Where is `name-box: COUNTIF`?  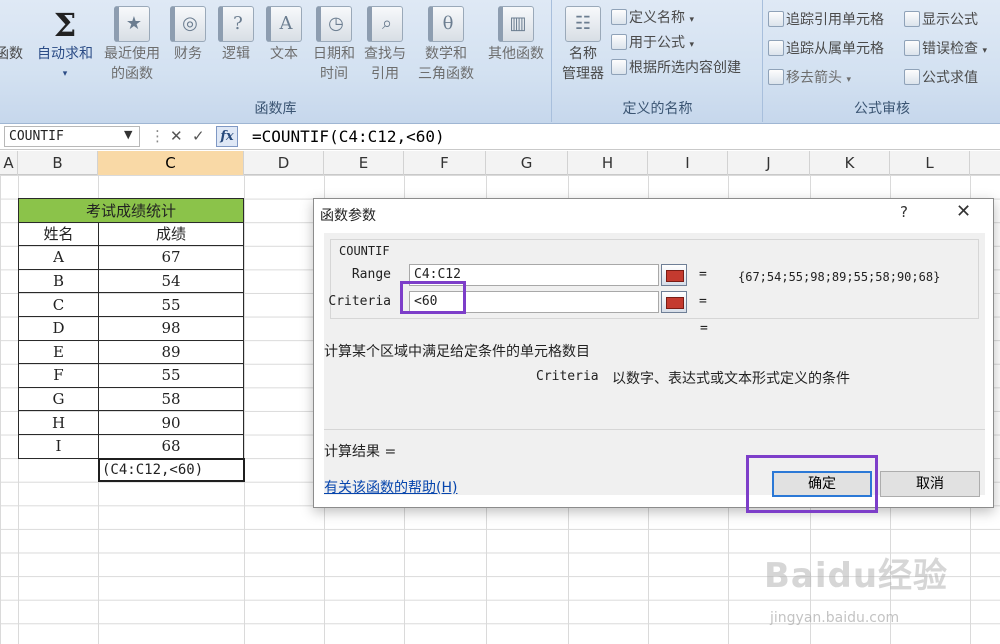
name-box: COUNTIF is located at coordinates (72, 136).